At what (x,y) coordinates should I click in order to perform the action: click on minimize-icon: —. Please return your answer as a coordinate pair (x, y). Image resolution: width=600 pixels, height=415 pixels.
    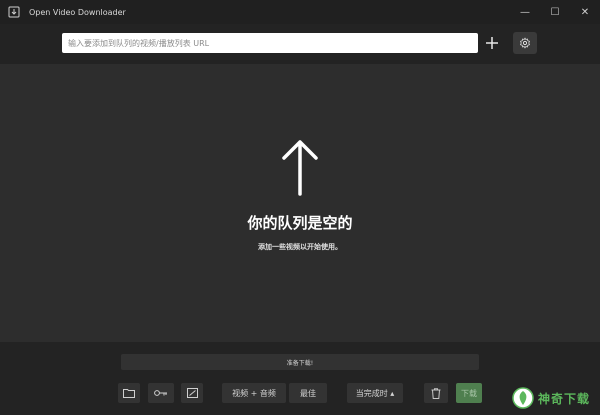
    Looking at the image, I should click on (525, 12).